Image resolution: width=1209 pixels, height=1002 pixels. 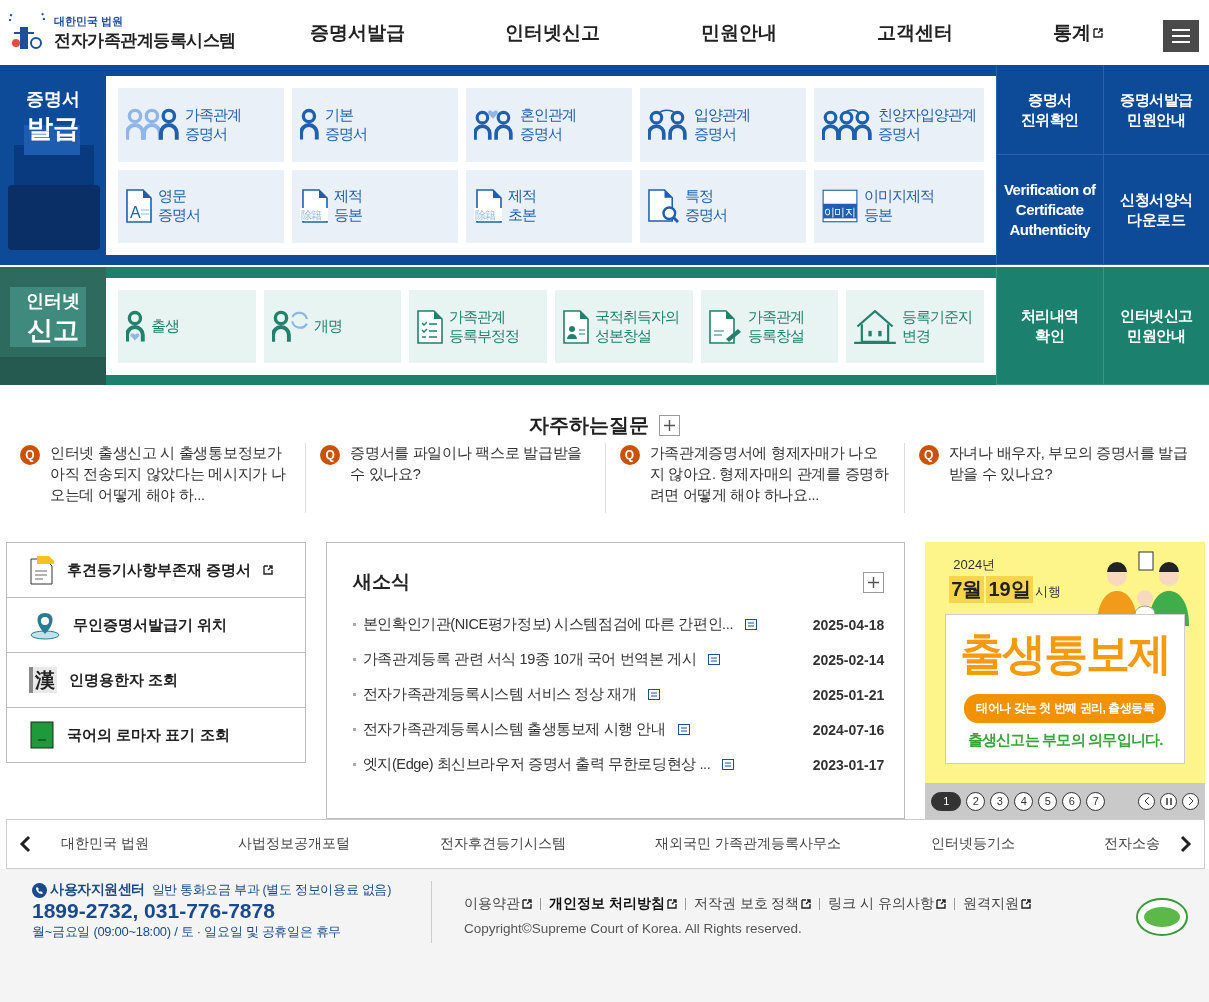 I want to click on site-link: 인터넷등기소, so click(x=972, y=844).